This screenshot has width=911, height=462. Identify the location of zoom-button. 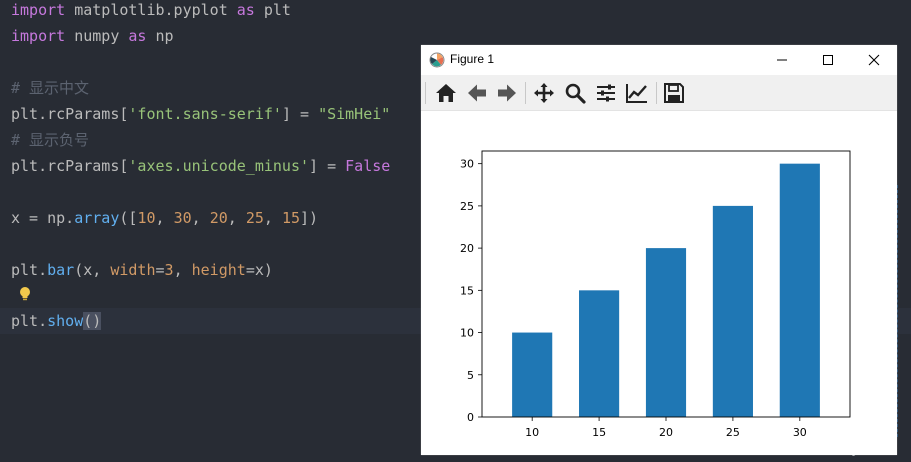
(575, 93).